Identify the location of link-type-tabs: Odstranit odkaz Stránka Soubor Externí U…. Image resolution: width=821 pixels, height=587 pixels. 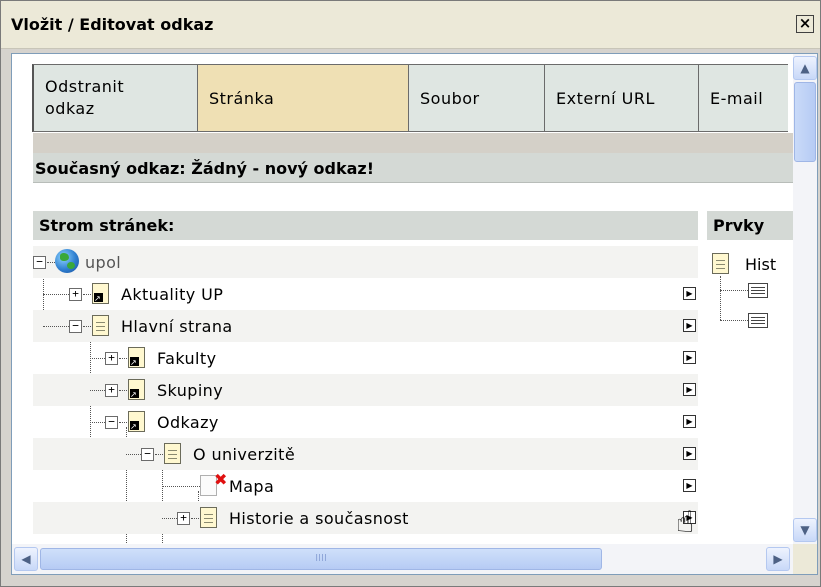
(410, 98).